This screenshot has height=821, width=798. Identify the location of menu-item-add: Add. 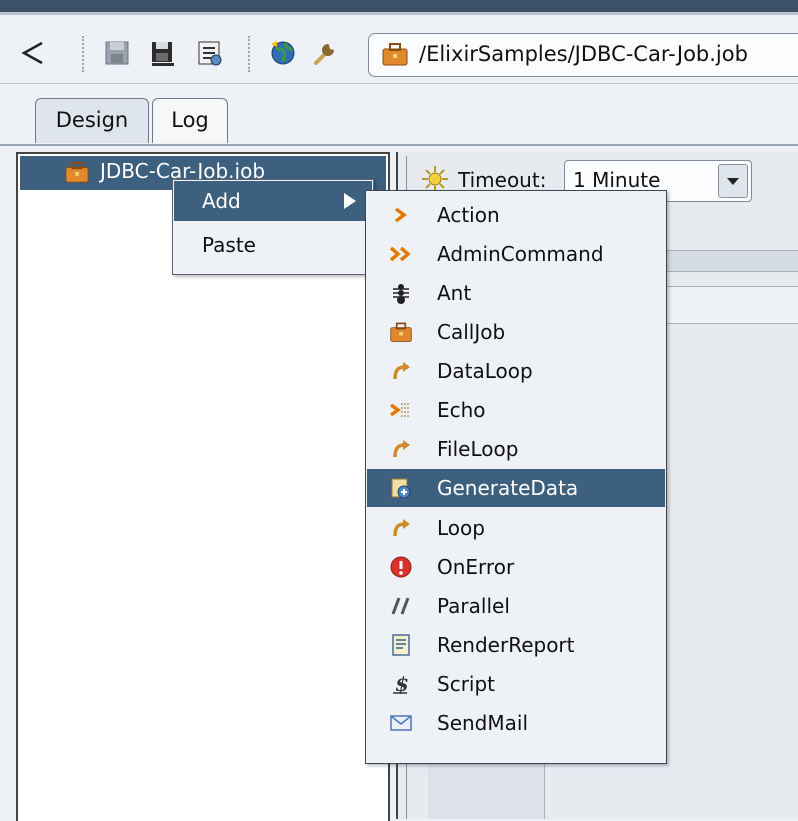
(273, 201).